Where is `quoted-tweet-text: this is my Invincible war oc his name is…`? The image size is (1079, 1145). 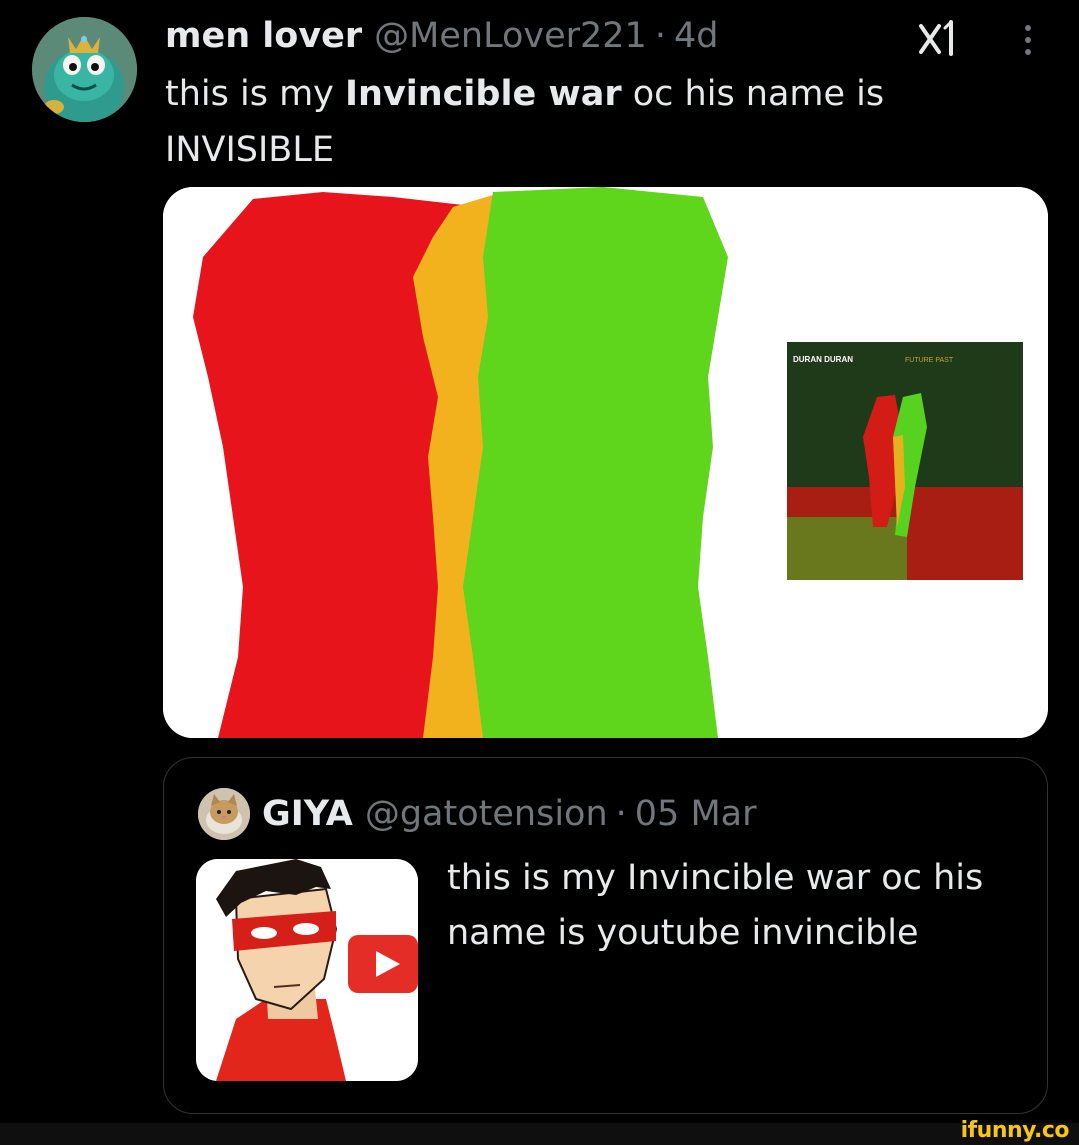
quoted-tweet-text: this is my Invincible war oc his name is… is located at coordinates (715, 905).